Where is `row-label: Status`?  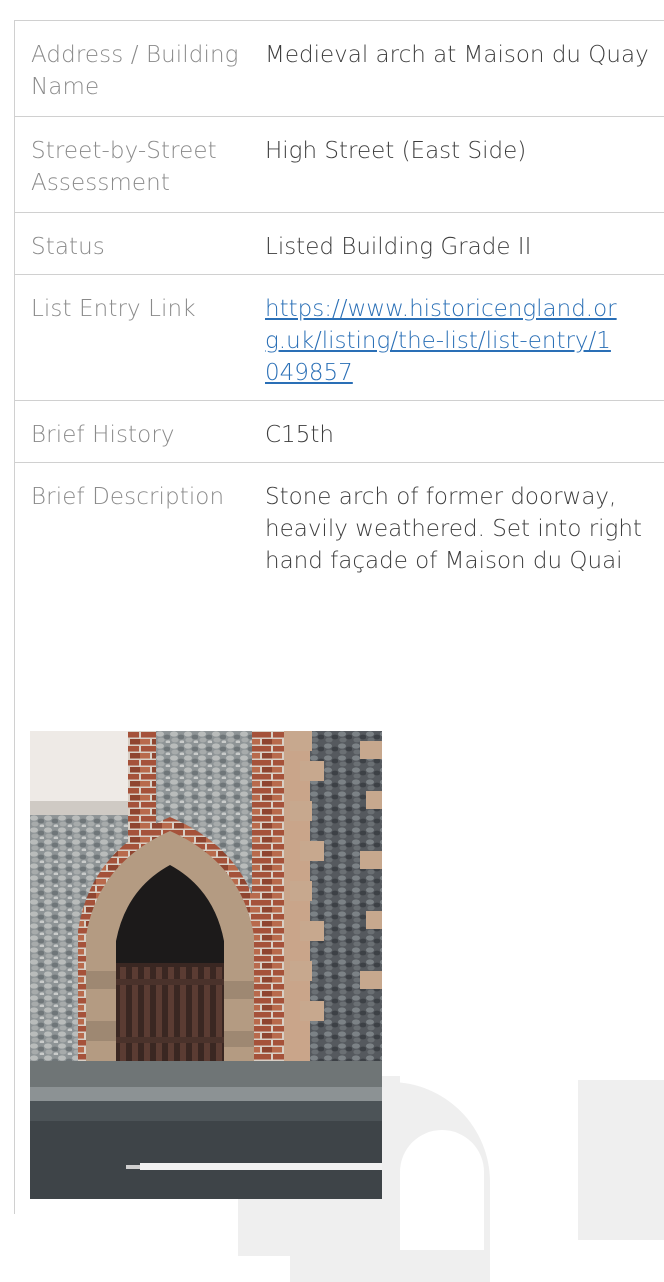
row-label: Status is located at coordinates (68, 247).